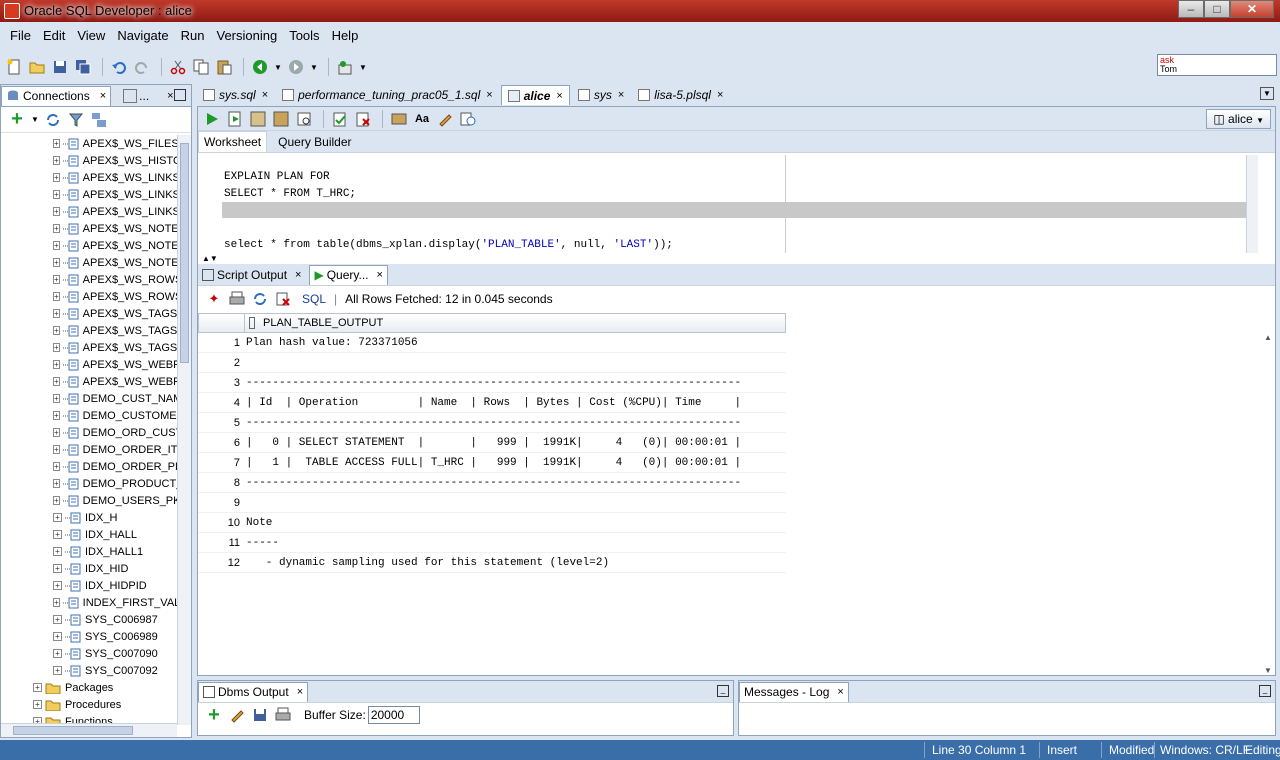 The image size is (1280, 760). I want to click on tab-sys: sys ×, so click(601, 95).